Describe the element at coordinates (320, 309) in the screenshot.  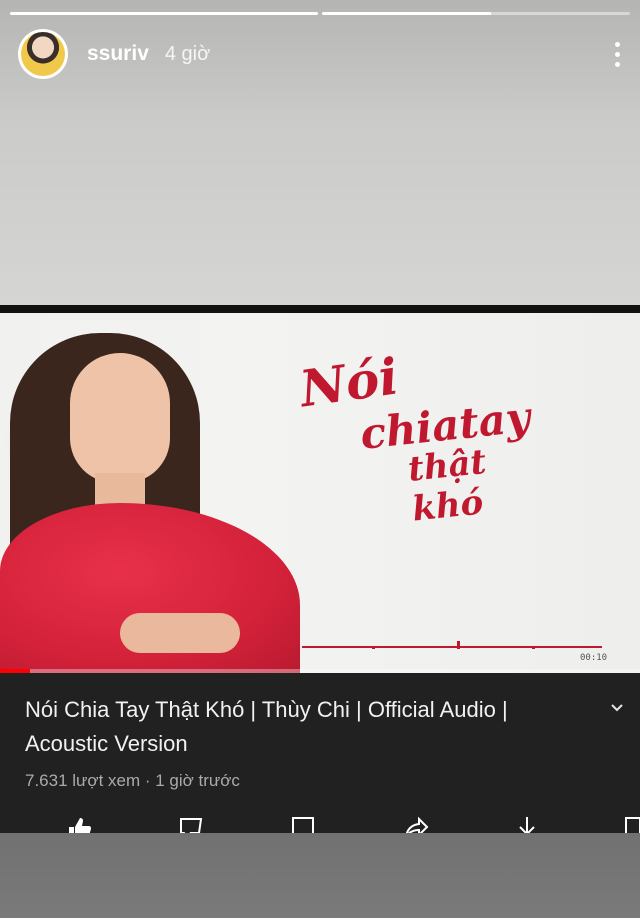
I see `divider` at that location.